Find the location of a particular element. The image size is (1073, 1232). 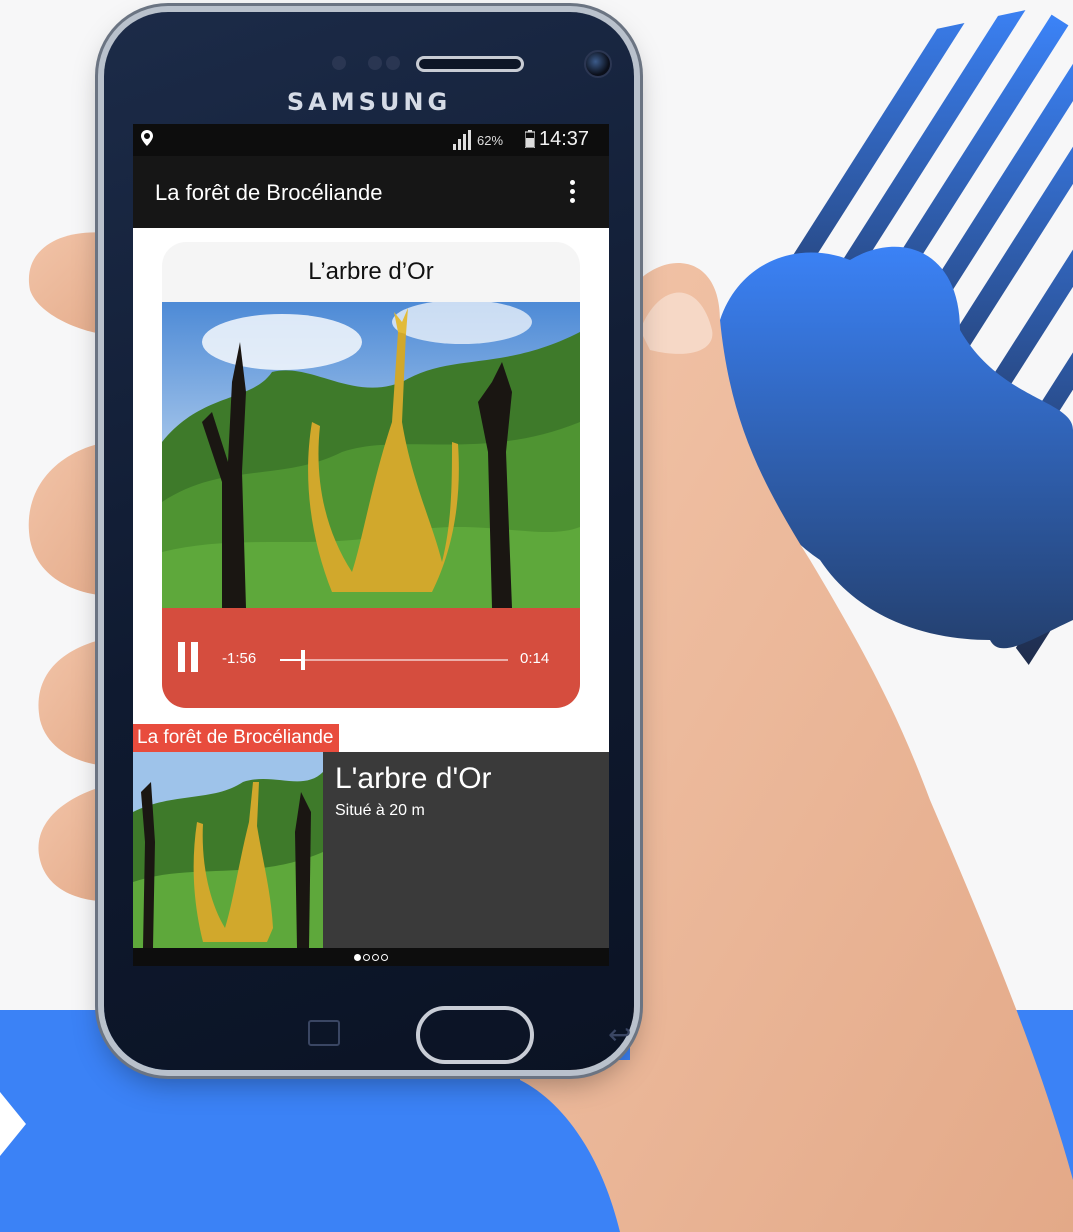

app-bar-title: La forêt de Brocéliande is located at coordinates (269, 192).